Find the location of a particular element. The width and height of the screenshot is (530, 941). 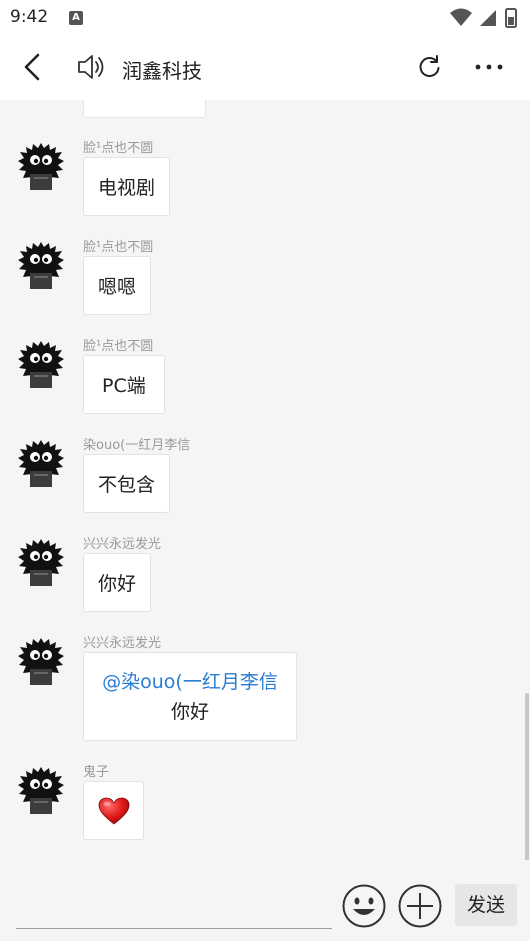

message-bubble: 嗯嗯 is located at coordinates (117, 285).